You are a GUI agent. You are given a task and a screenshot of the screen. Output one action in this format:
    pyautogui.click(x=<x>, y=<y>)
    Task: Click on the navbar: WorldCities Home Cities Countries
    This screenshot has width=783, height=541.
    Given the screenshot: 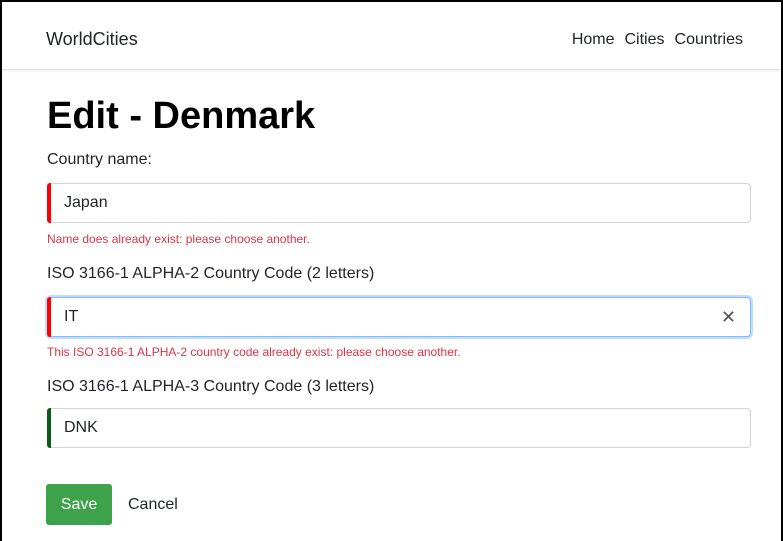 What is the action you would take?
    pyautogui.click(x=391, y=36)
    